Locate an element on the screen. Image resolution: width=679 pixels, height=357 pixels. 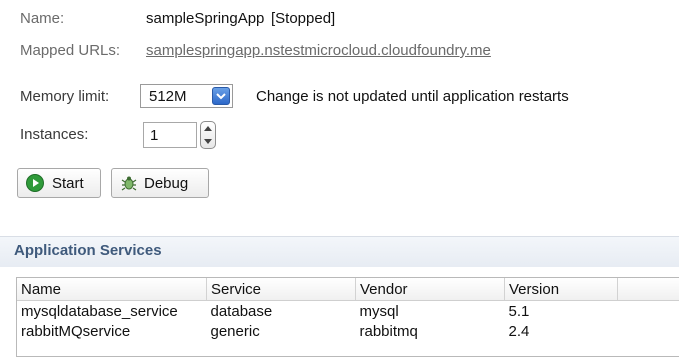
instances-stepper is located at coordinates (208, 135).